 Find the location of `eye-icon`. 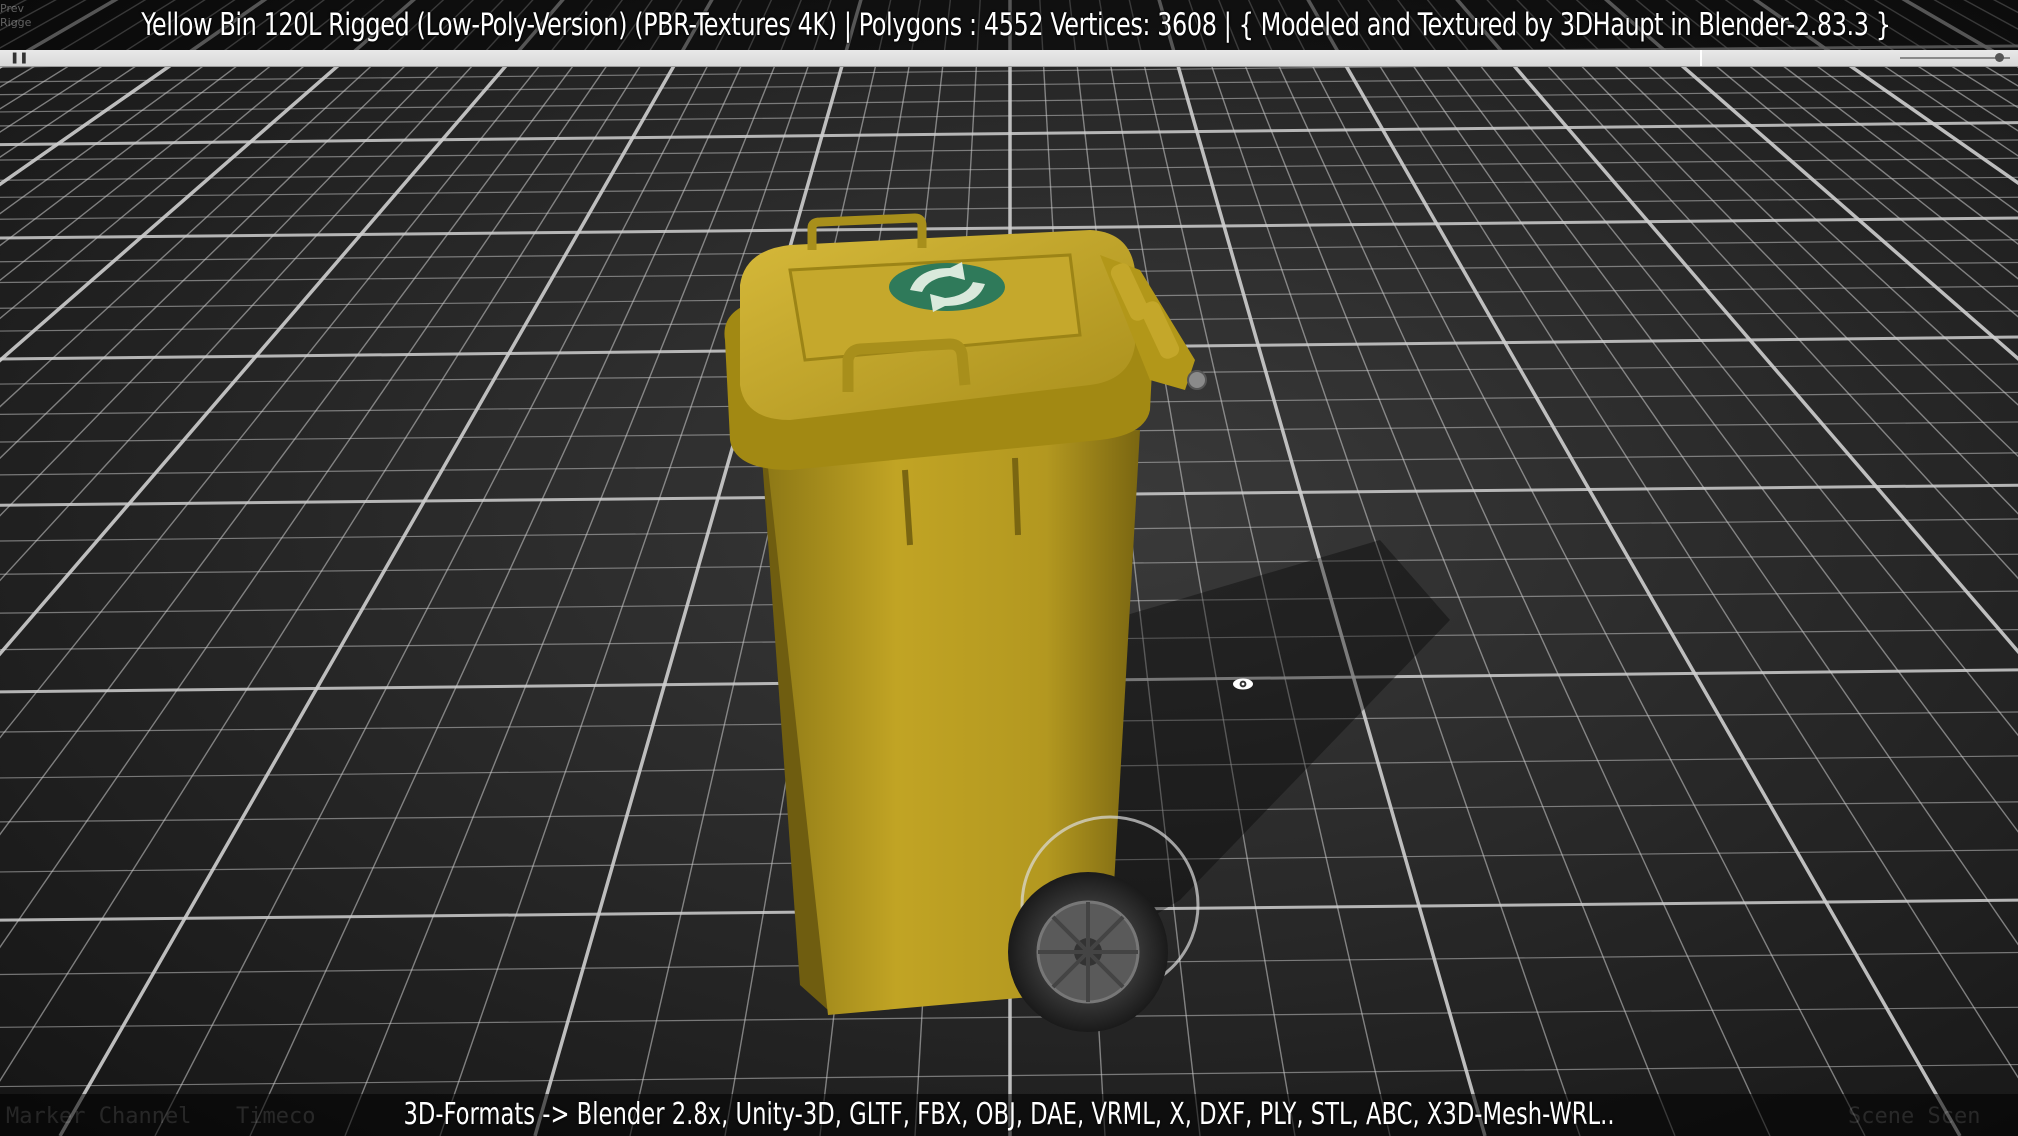

eye-icon is located at coordinates (1243, 684).